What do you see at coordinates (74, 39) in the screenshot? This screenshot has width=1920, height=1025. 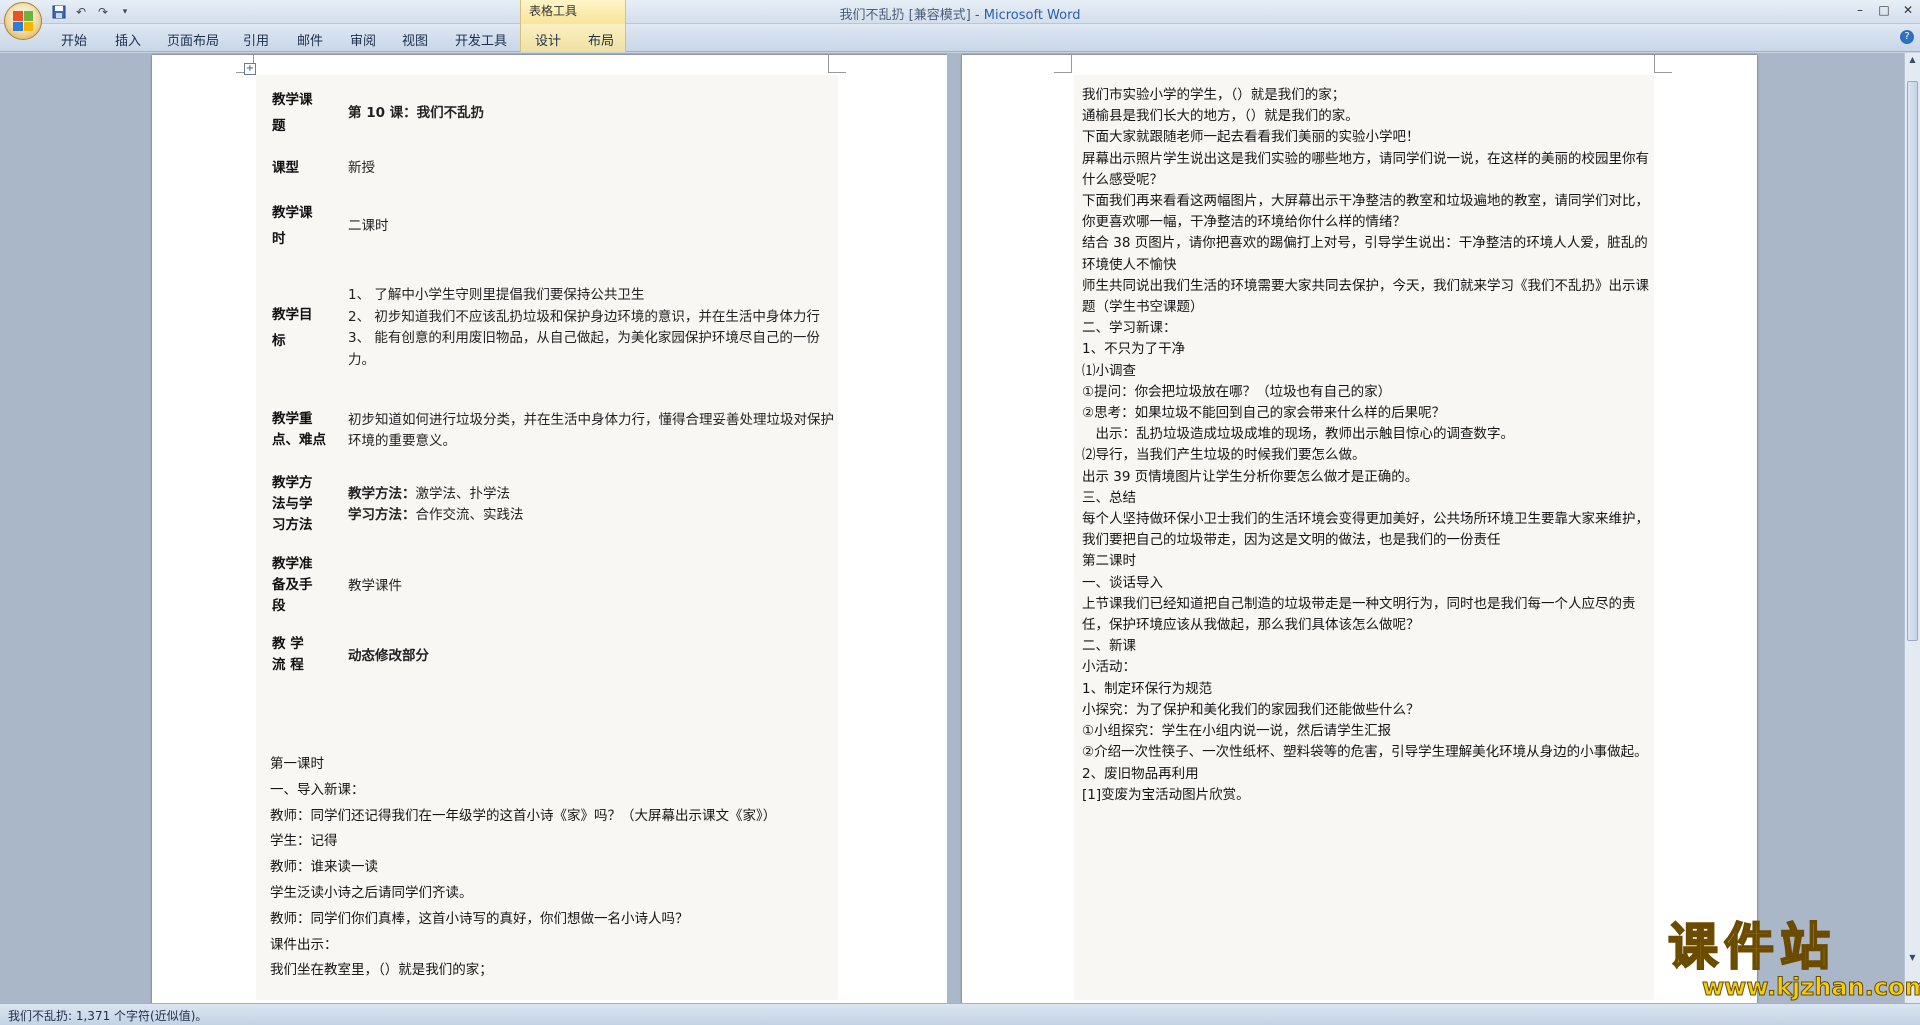 I see `tab-home: 开始` at bounding box center [74, 39].